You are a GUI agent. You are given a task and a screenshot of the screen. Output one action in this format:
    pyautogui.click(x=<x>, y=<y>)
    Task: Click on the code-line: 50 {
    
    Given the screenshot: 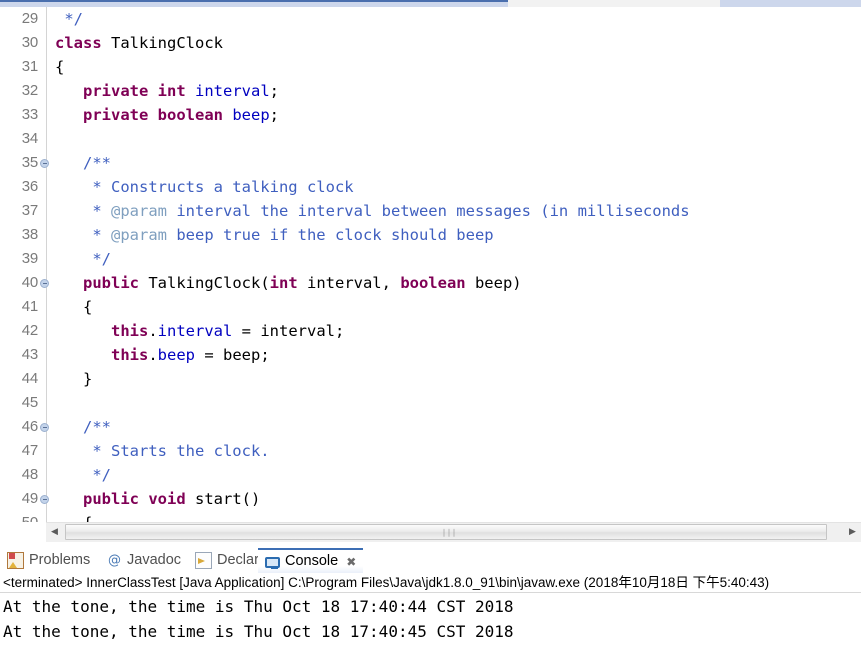 What is the action you would take?
    pyautogui.click(x=430, y=516)
    